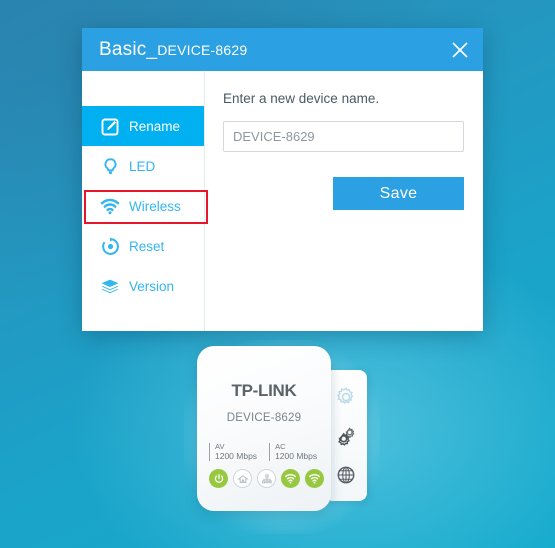 The width and height of the screenshot is (555, 548). Describe the element at coordinates (282, 49) in the screenshot. I see `dialog-titlebar: Basic_DEVICE-8629` at that location.